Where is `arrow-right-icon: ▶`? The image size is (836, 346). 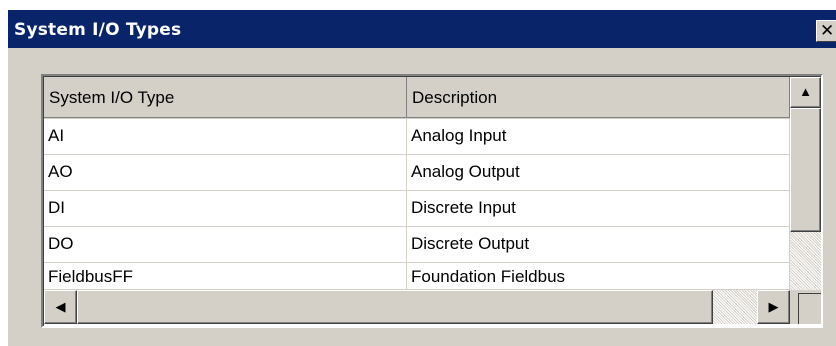
arrow-right-icon: ▶ is located at coordinates (773, 306).